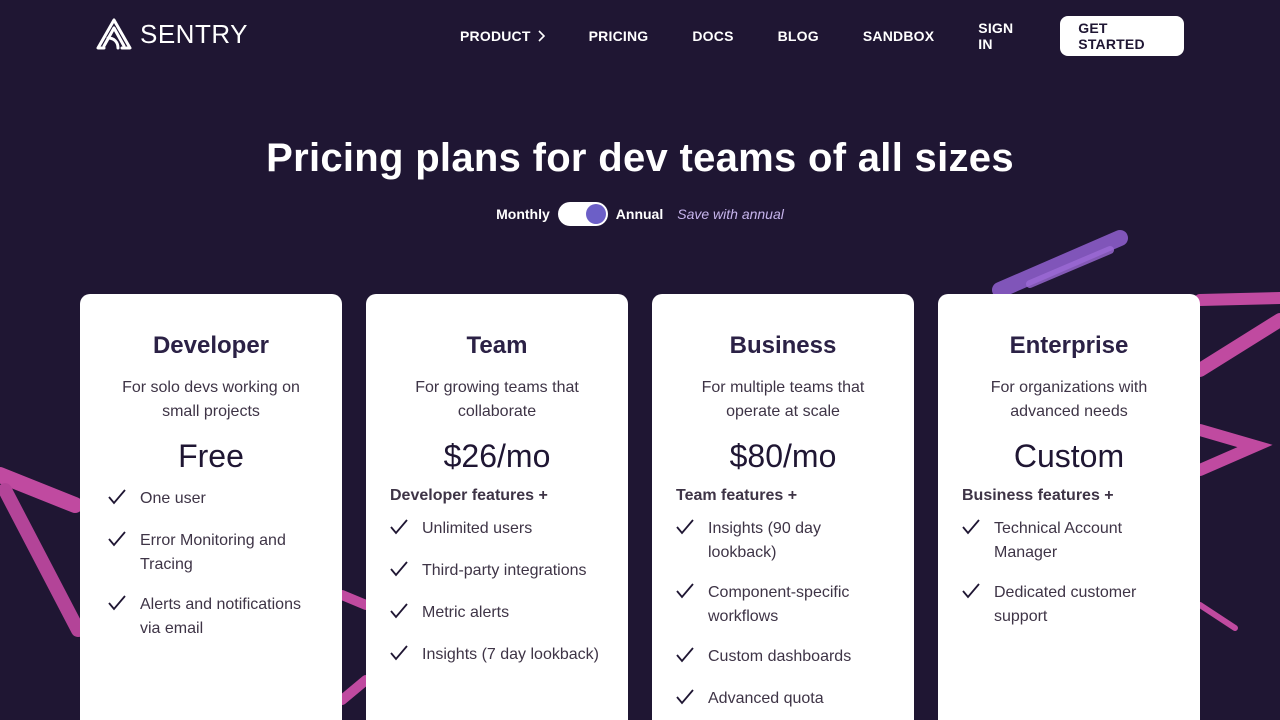 The width and height of the screenshot is (1280, 720). Describe the element at coordinates (1038, 495) in the screenshot. I see `plan-base-features: Business features +` at that location.